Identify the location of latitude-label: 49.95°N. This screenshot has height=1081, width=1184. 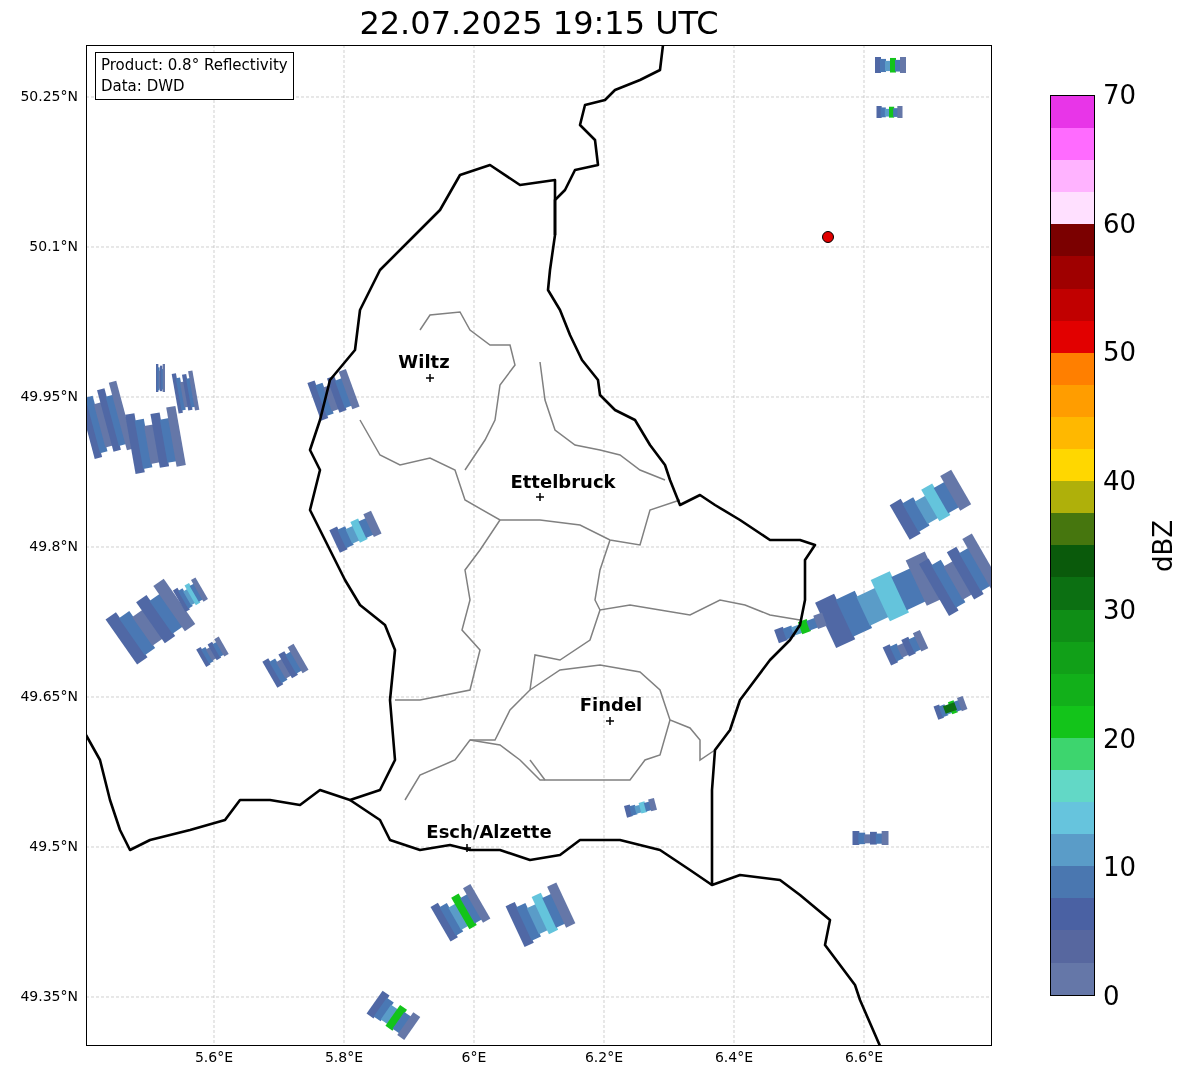
(49, 396).